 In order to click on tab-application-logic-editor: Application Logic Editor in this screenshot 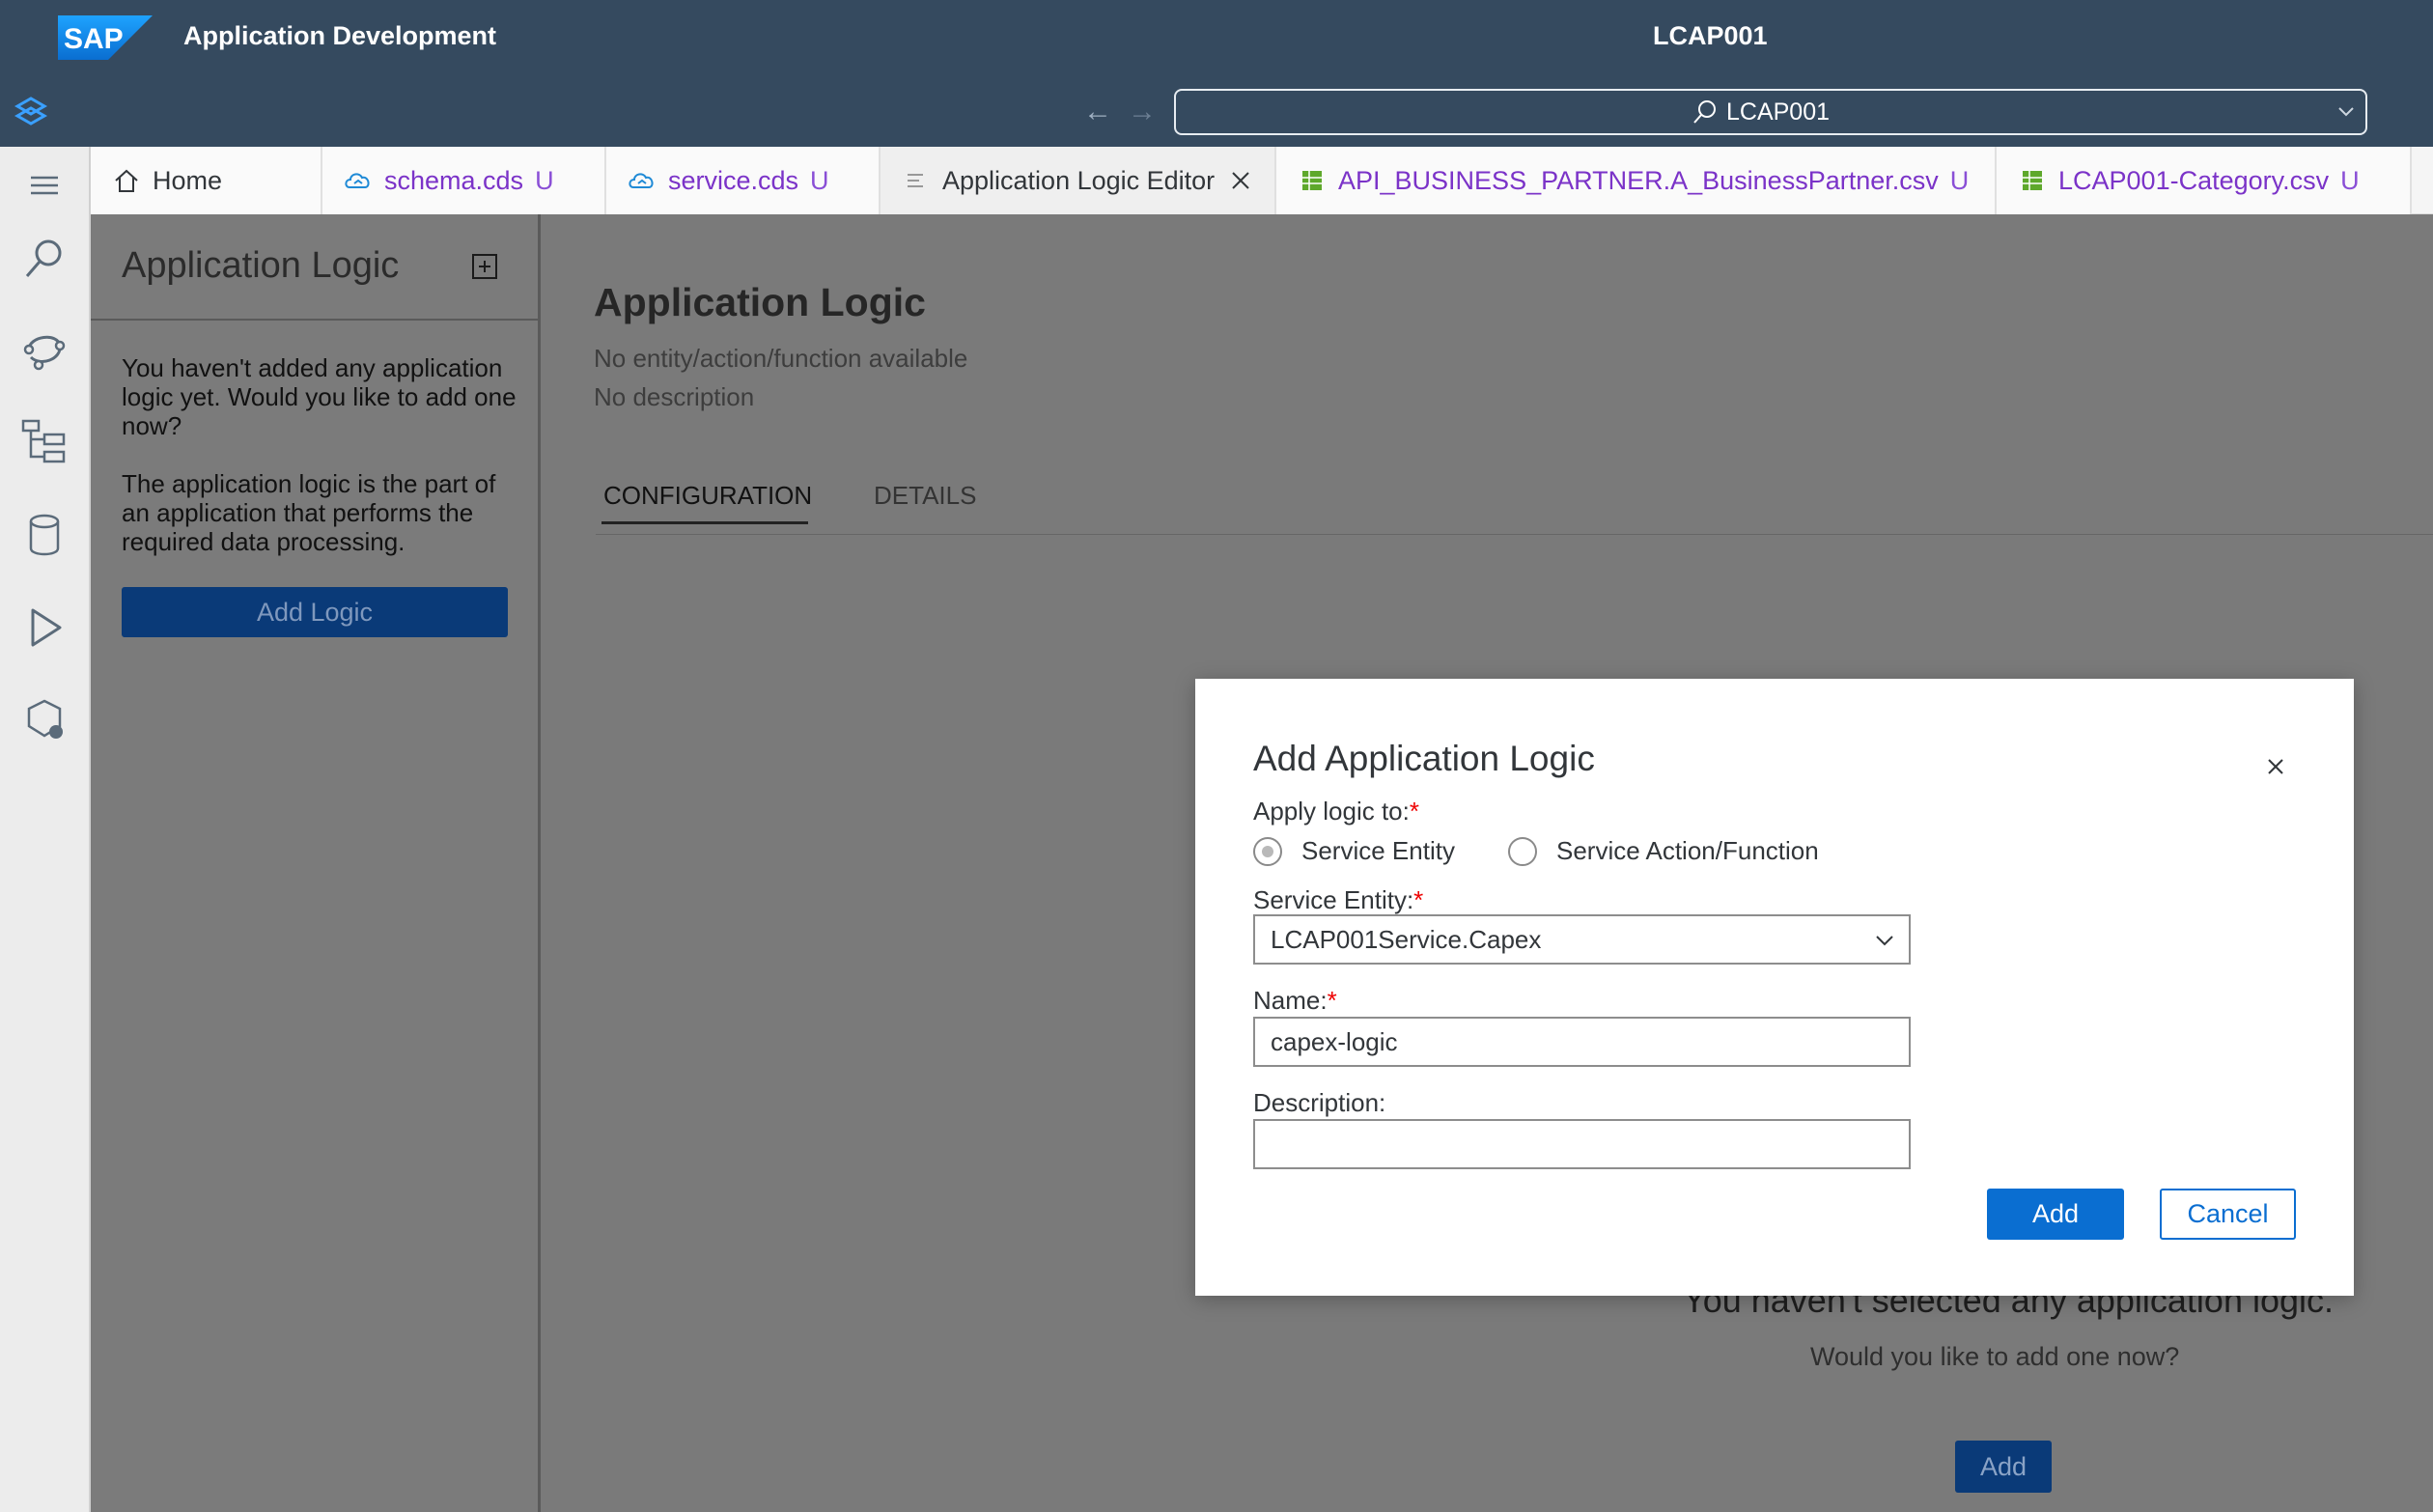, I will do `click(1079, 181)`.